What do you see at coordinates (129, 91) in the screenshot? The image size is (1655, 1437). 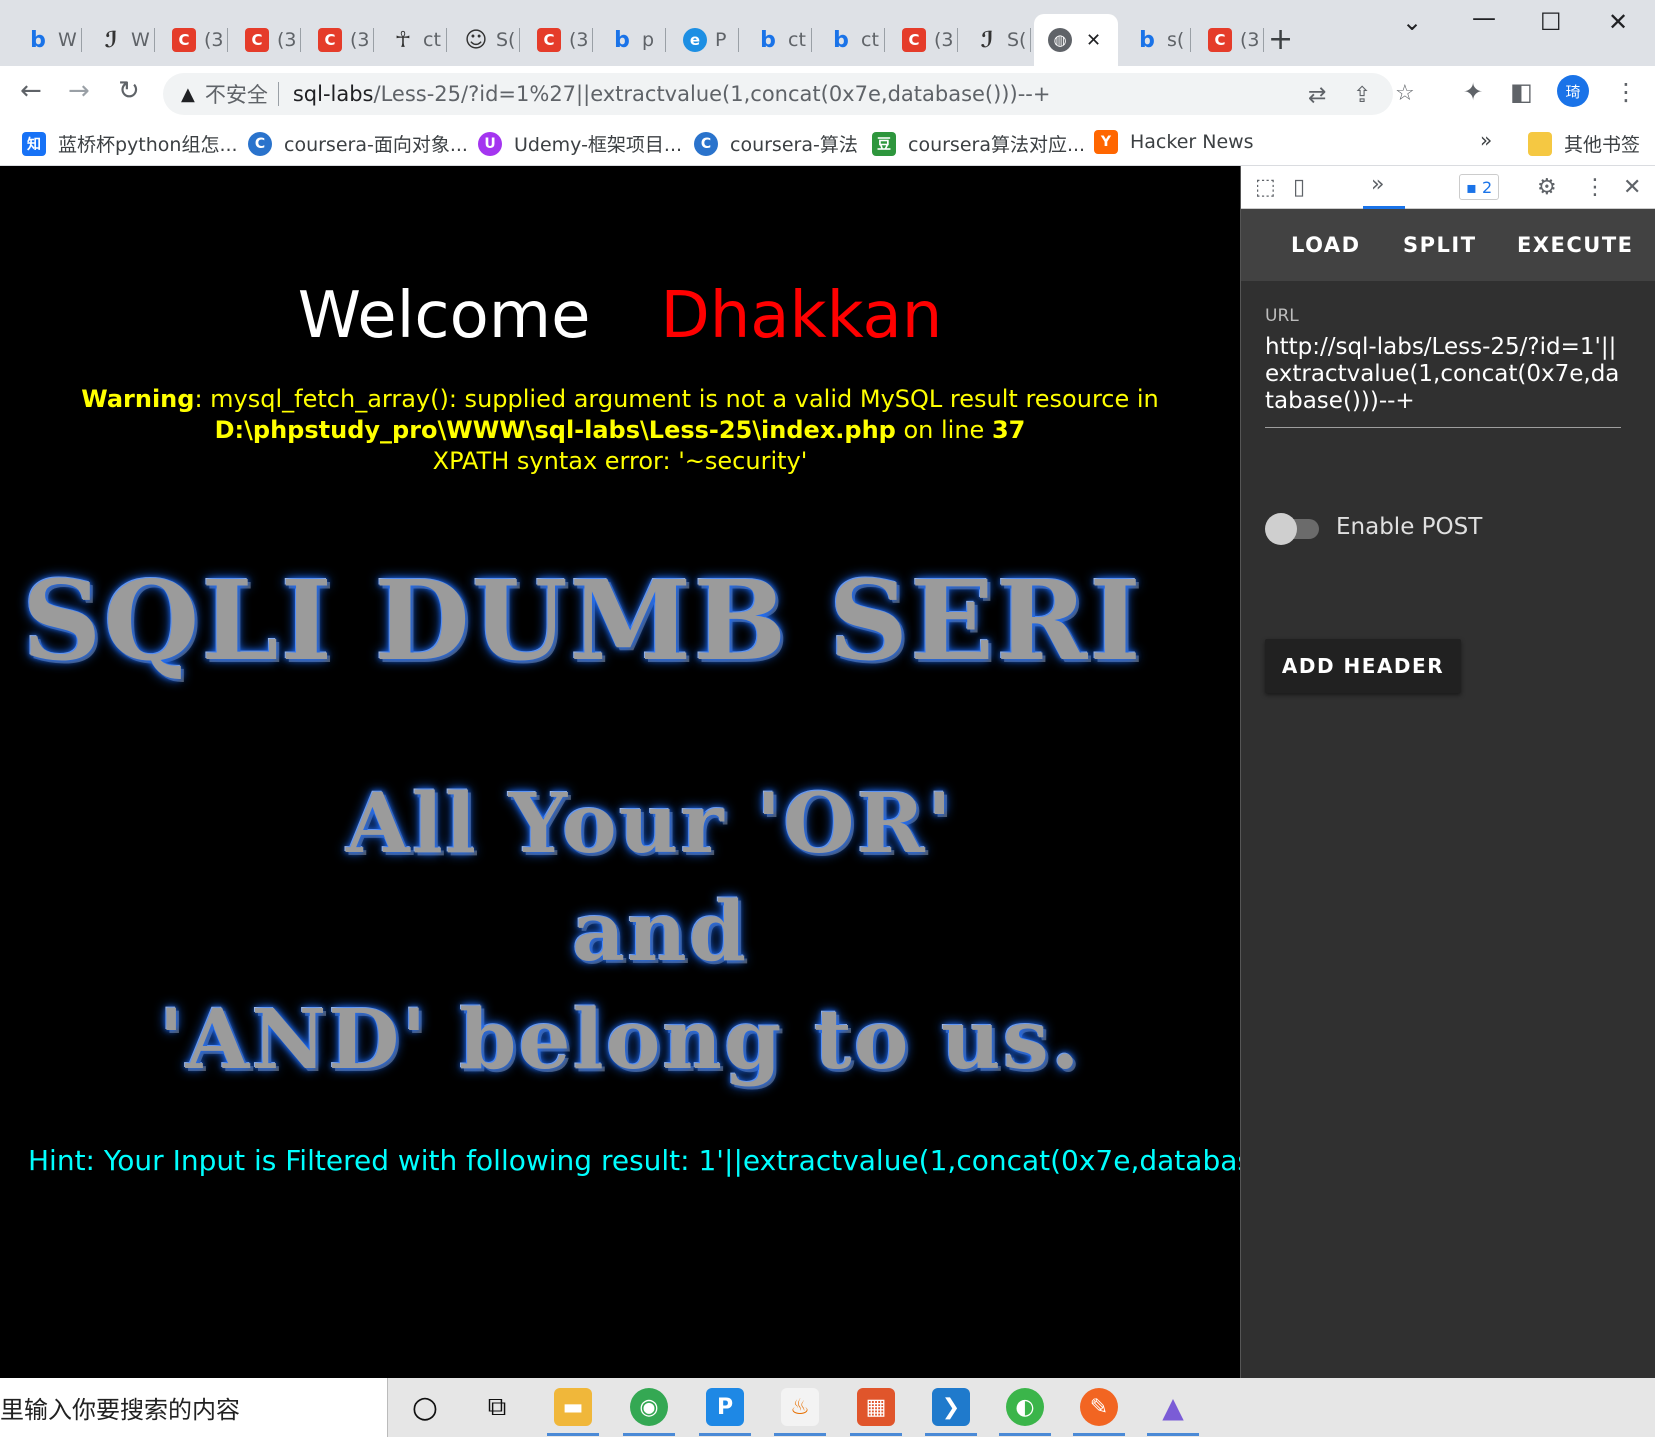 I see `reload-button: ↻` at bounding box center [129, 91].